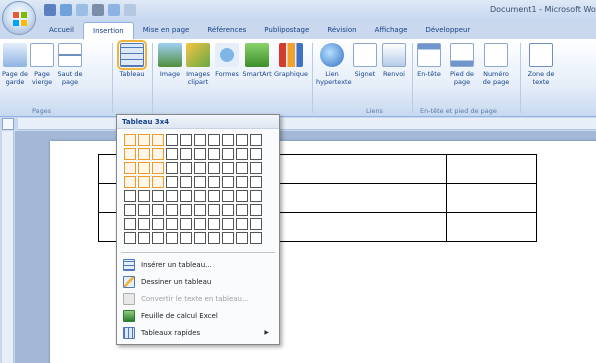 The image size is (596, 363). What do you see at coordinates (108, 30) in the screenshot?
I see `tab-insertion: Insertion` at bounding box center [108, 30].